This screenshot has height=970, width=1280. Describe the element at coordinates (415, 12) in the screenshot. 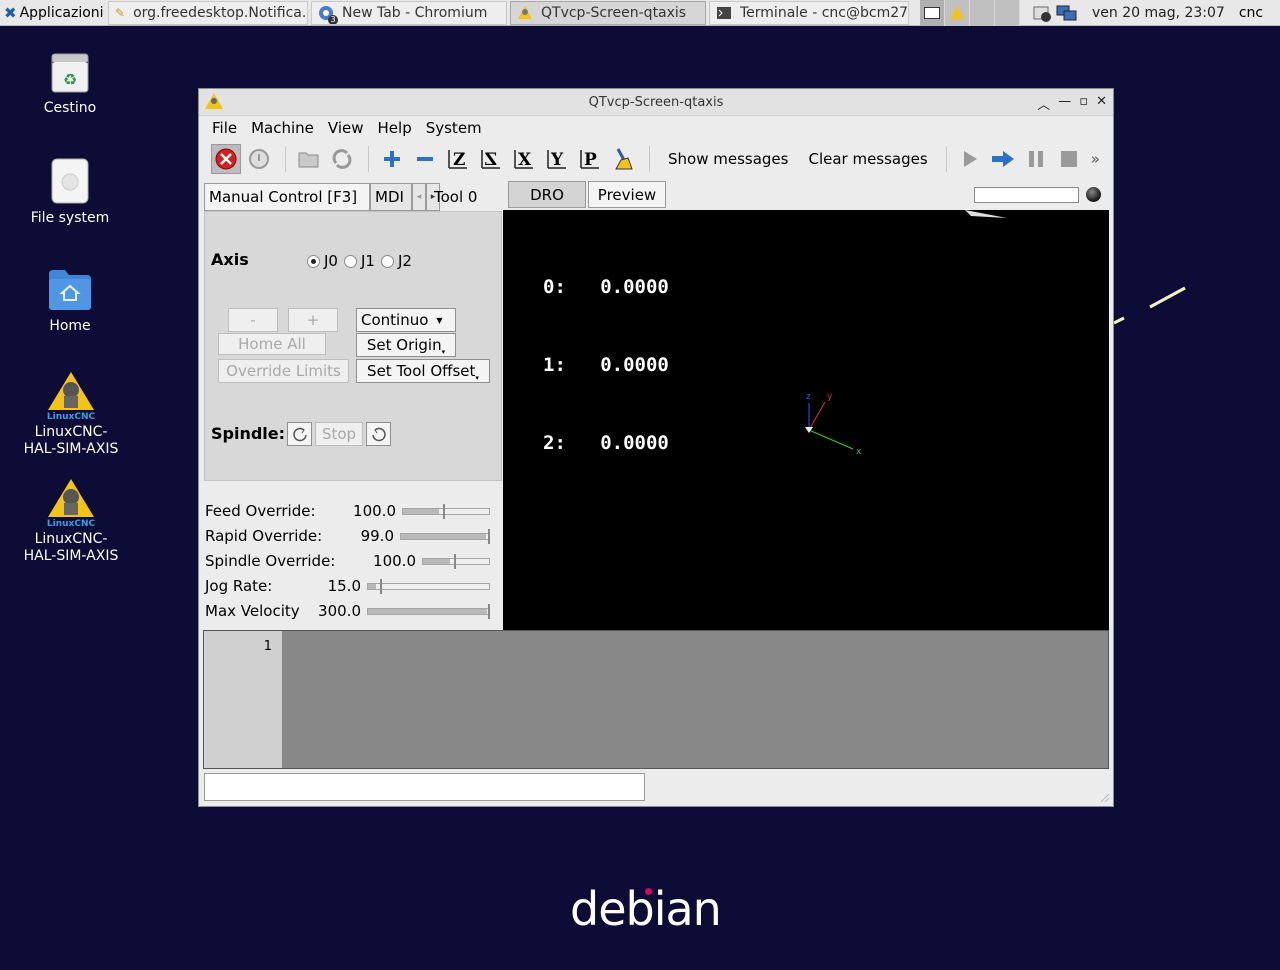

I see `task-label: New Tab - Chromium` at that location.